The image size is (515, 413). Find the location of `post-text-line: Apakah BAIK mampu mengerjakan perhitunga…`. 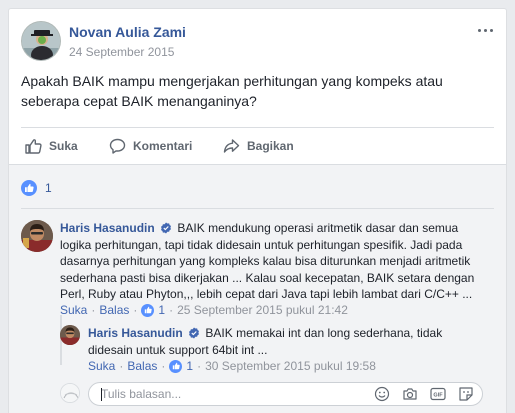

post-text-line: Apakah BAIK mampu mengerjakan perhitunga… is located at coordinates (232, 81).